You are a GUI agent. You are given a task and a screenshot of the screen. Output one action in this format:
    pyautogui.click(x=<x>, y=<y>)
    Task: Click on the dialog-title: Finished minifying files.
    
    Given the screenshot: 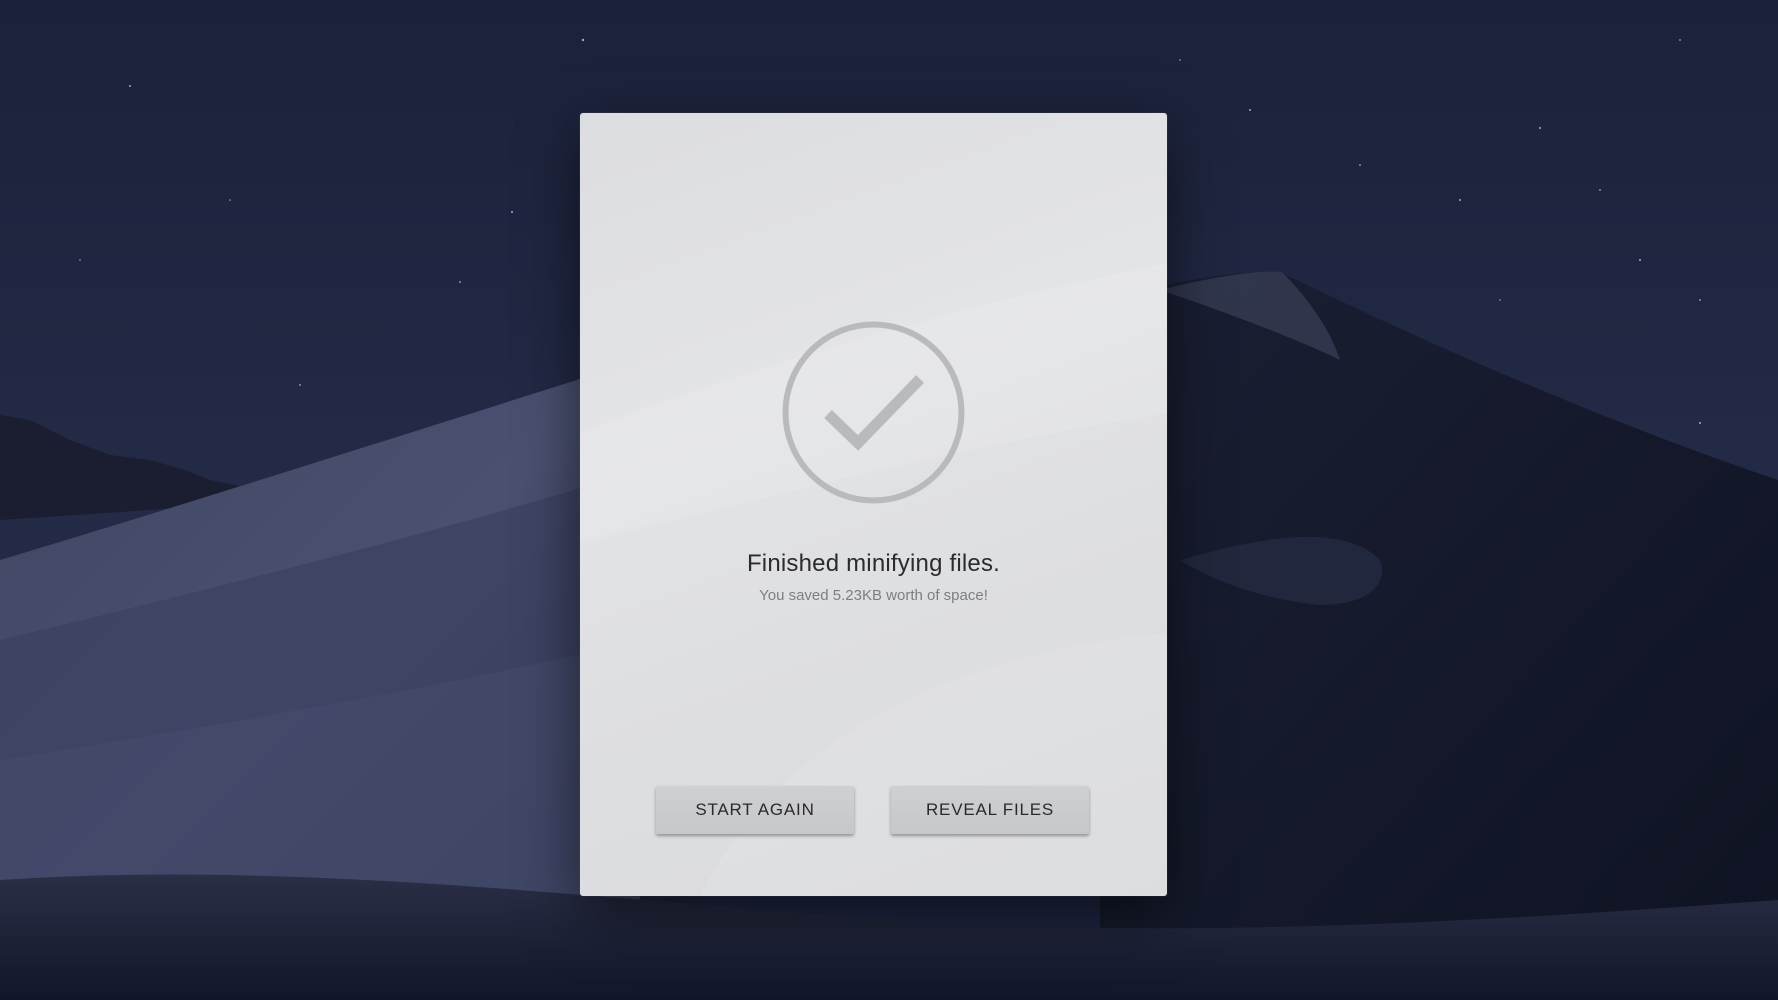 What is the action you would take?
    pyautogui.click(x=873, y=563)
    